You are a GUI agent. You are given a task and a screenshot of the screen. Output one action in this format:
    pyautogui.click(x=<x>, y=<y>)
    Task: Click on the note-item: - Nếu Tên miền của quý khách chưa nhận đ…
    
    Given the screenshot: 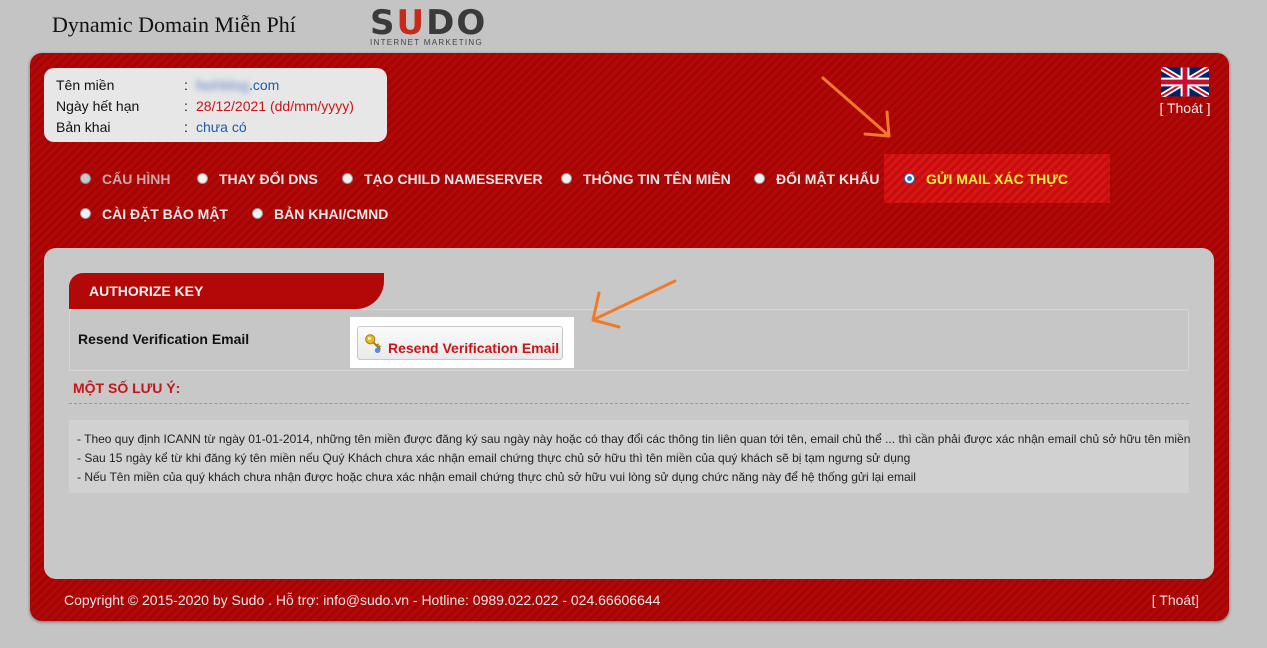 What is the action you would take?
    pyautogui.click(x=496, y=477)
    